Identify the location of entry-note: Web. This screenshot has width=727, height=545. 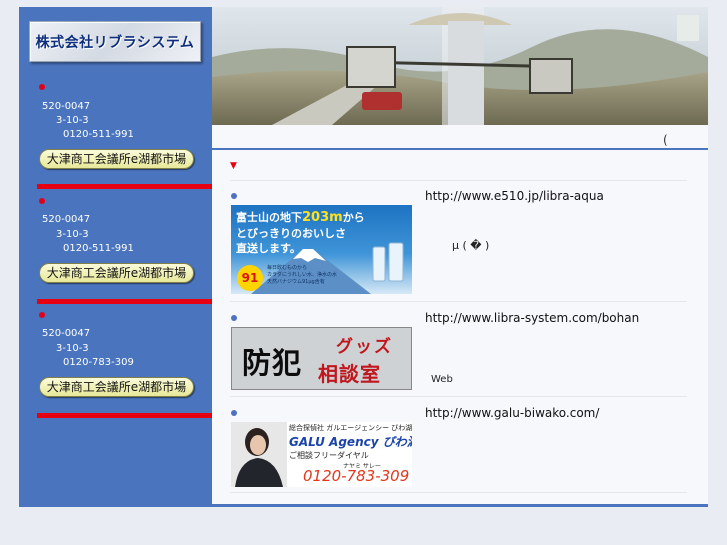
(442, 379).